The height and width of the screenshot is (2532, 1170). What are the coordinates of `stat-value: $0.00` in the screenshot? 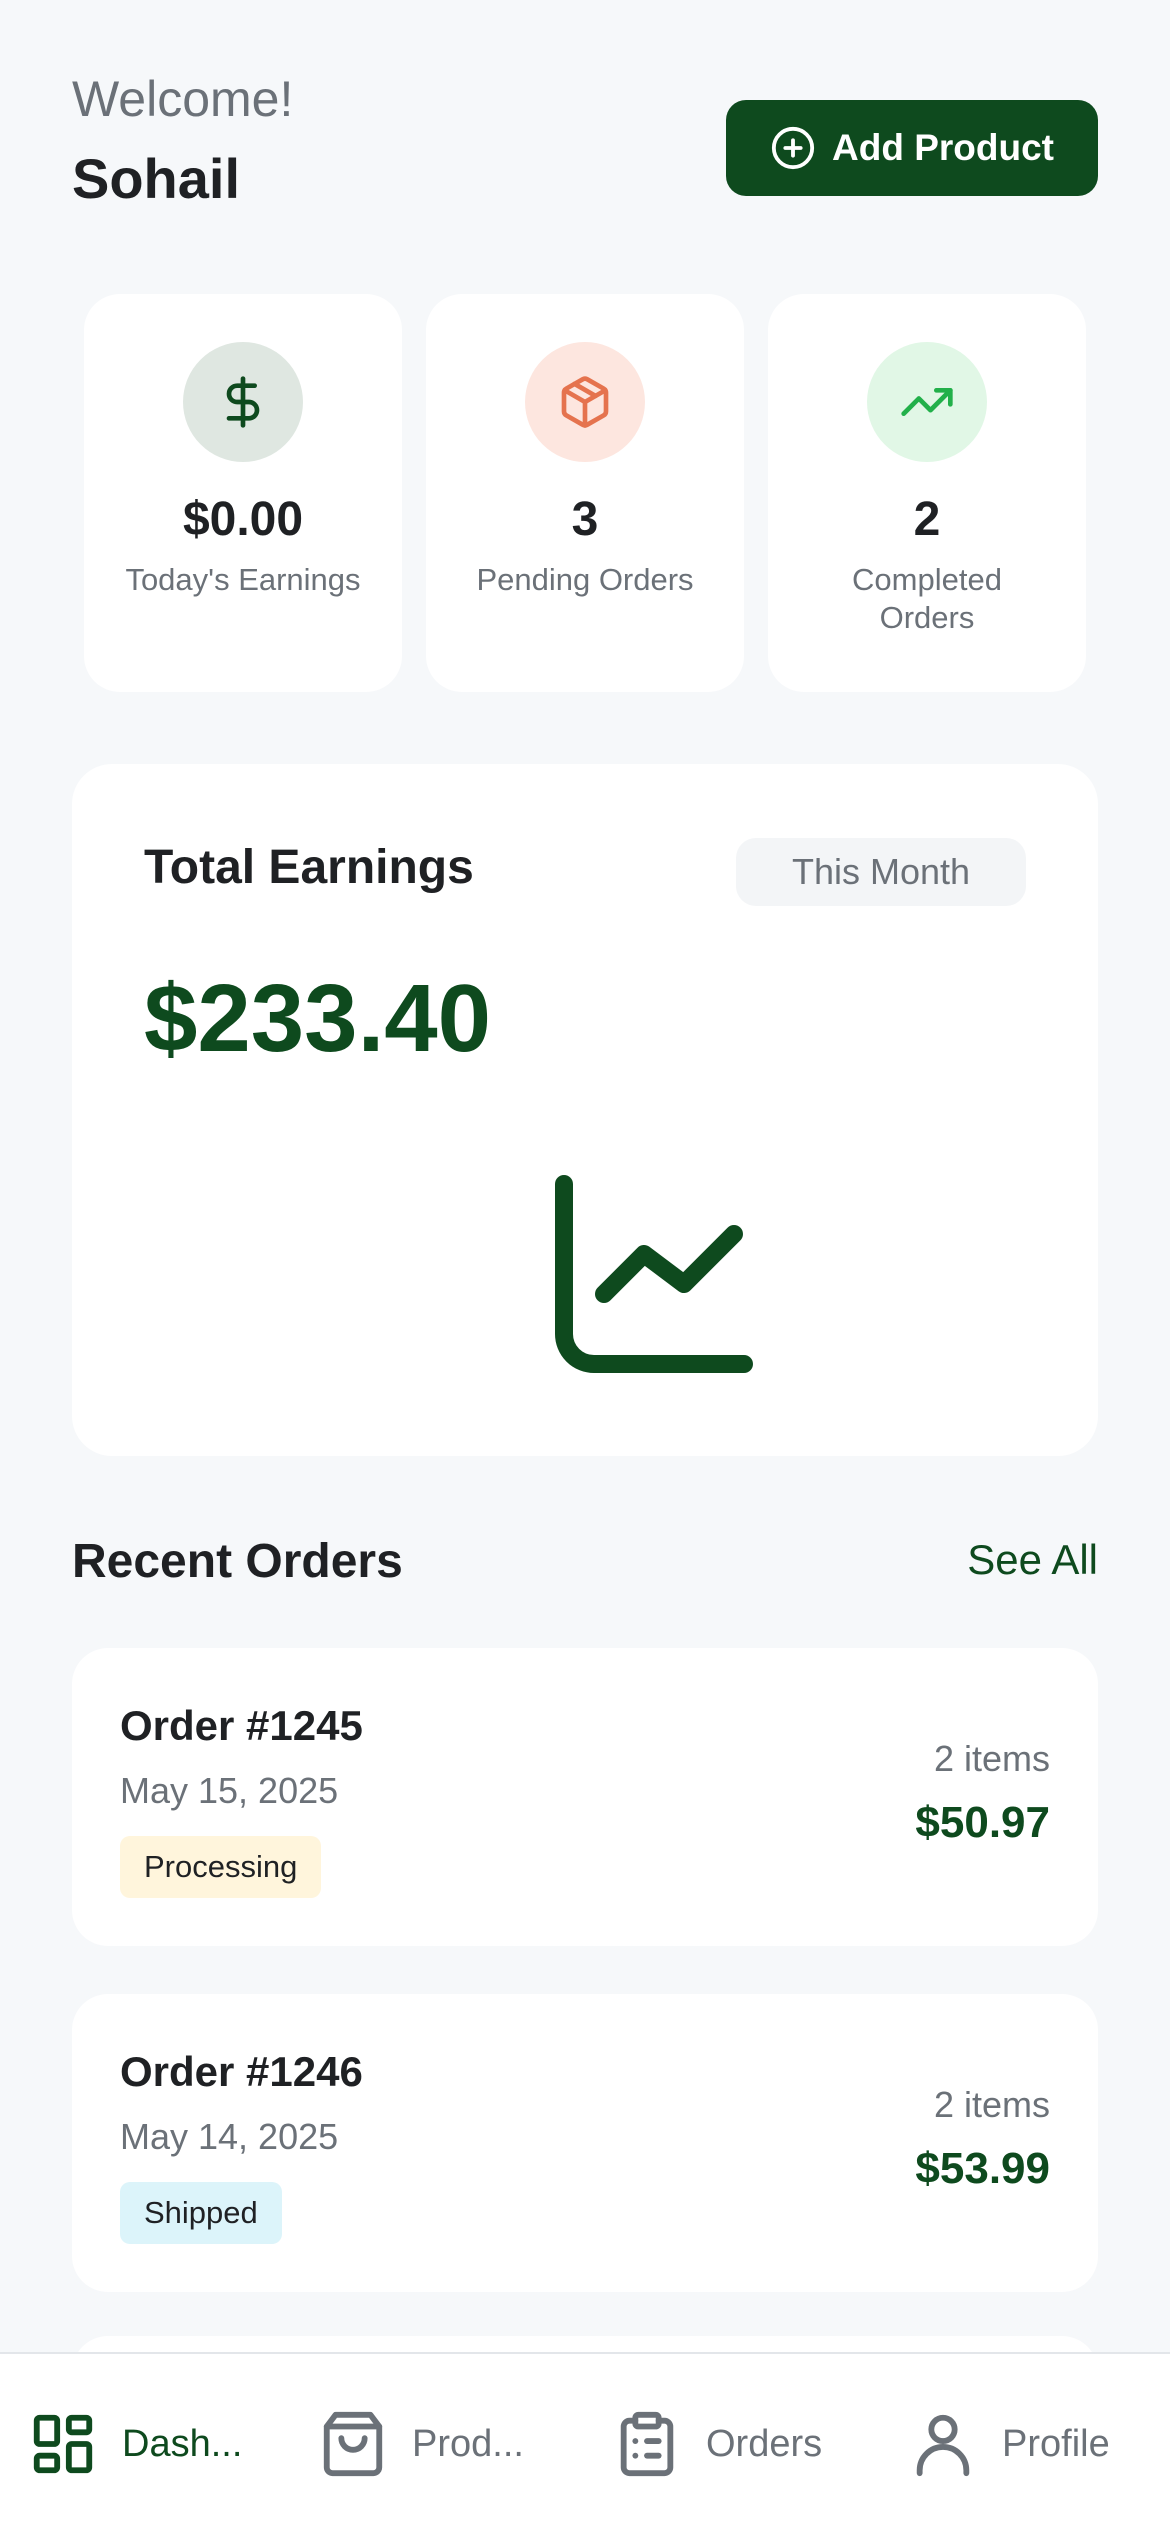 It's located at (243, 519).